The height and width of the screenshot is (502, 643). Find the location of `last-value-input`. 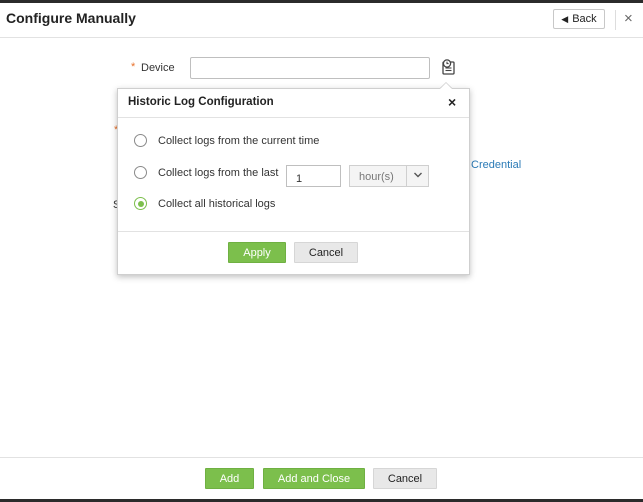

last-value-input is located at coordinates (313, 176).